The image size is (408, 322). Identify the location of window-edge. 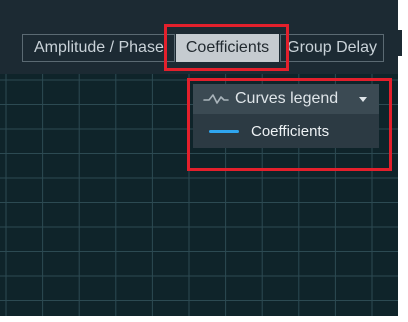
(403, 161).